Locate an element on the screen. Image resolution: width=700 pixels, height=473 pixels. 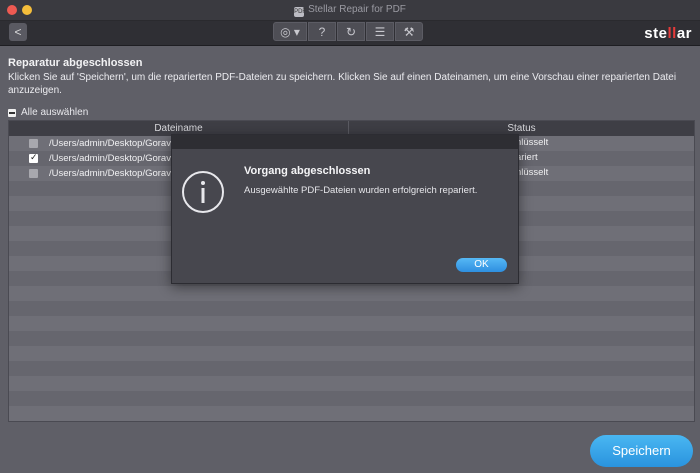
page-title: Reparatur abgeschlossen is located at coordinates (75, 63).